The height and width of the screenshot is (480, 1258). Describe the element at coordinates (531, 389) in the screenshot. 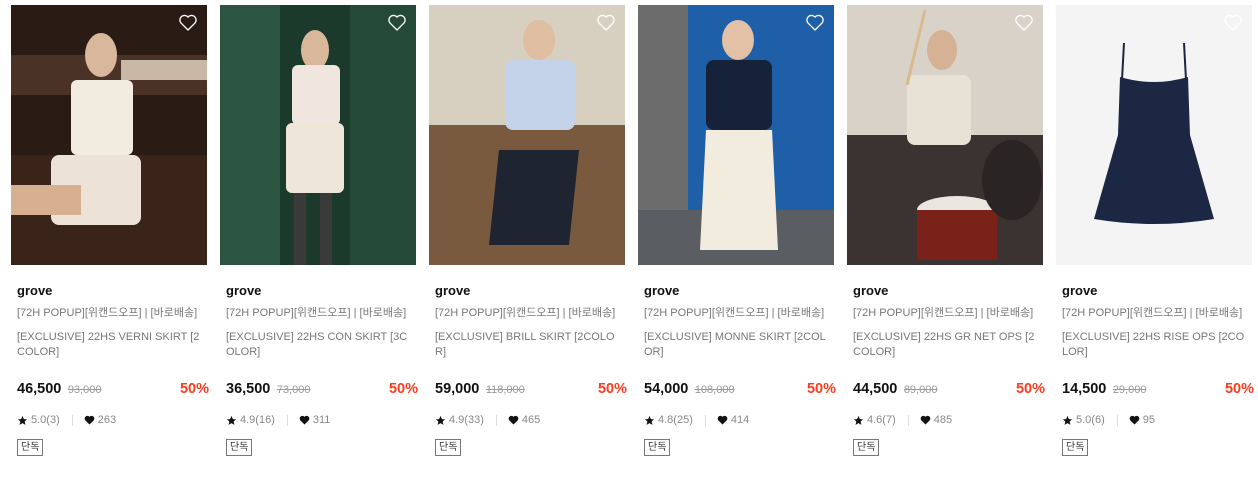

I see `price-row: 59,000 118,000 50%` at that location.